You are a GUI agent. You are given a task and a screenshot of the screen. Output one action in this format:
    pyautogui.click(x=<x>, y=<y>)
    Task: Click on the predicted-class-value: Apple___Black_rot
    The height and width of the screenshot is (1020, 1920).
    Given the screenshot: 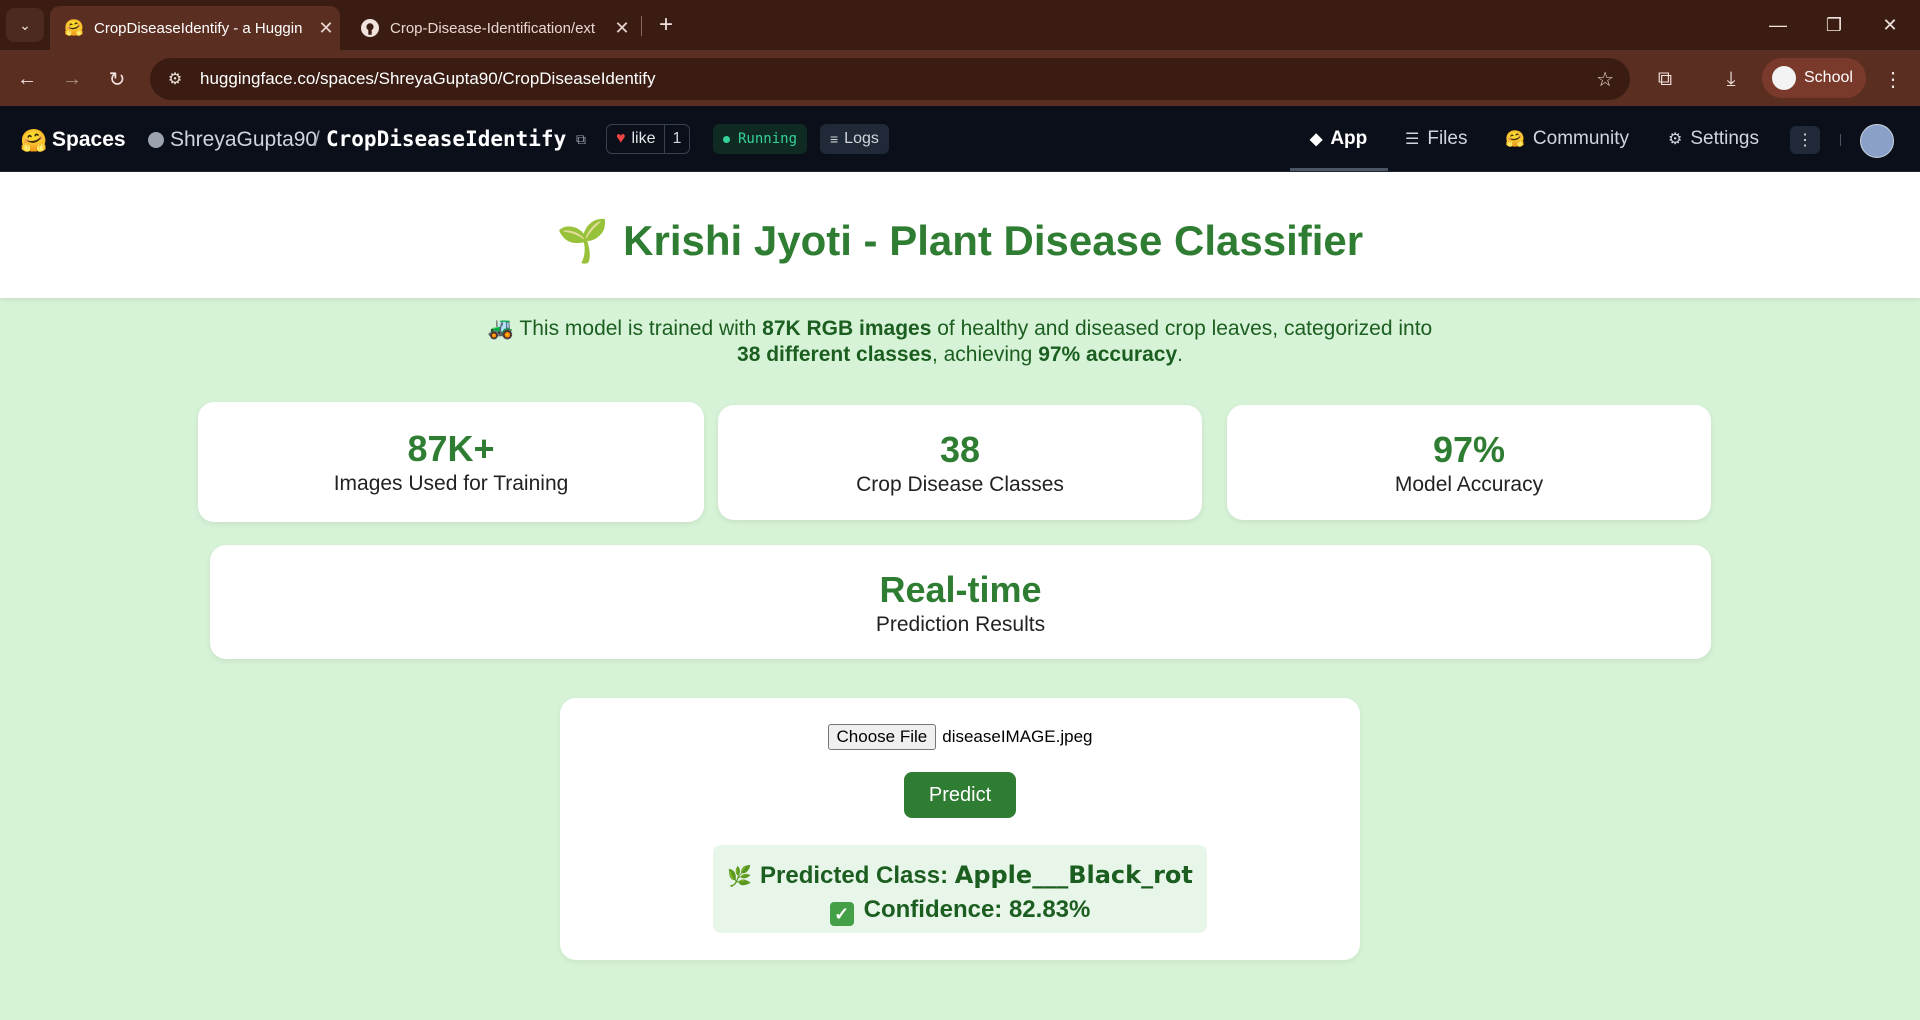 What is the action you would take?
    pyautogui.click(x=1073, y=875)
    